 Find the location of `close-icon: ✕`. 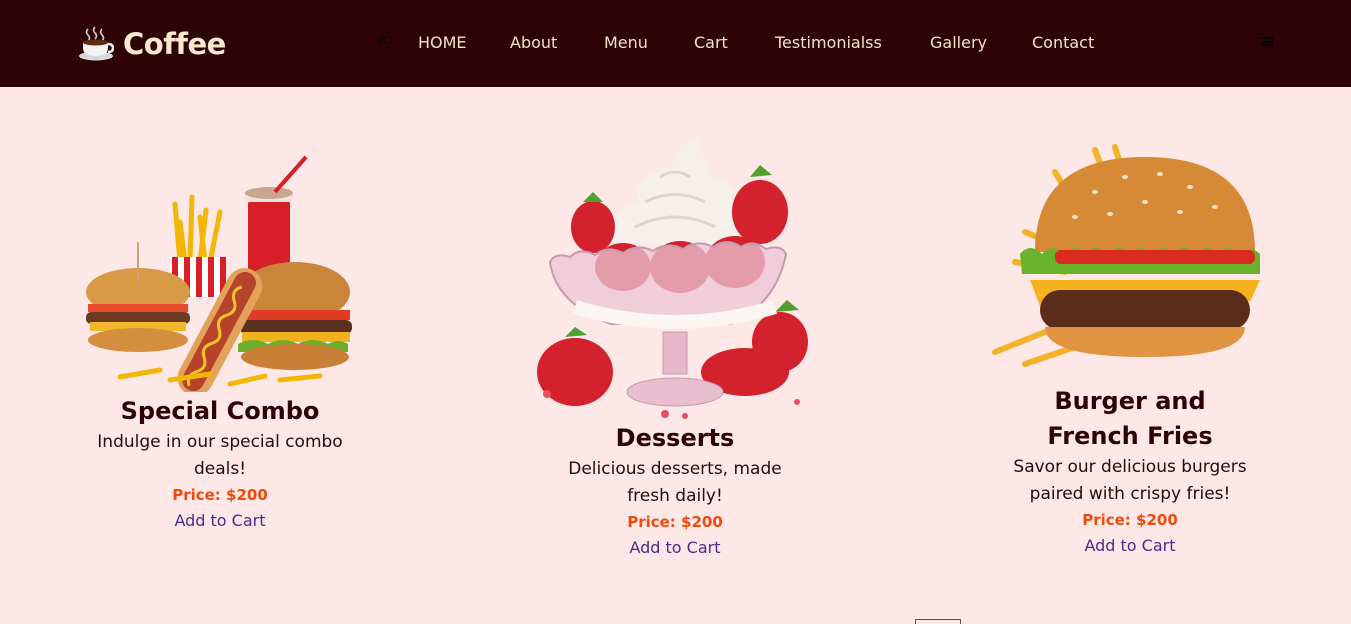

close-icon: ✕ is located at coordinates (383, 41).